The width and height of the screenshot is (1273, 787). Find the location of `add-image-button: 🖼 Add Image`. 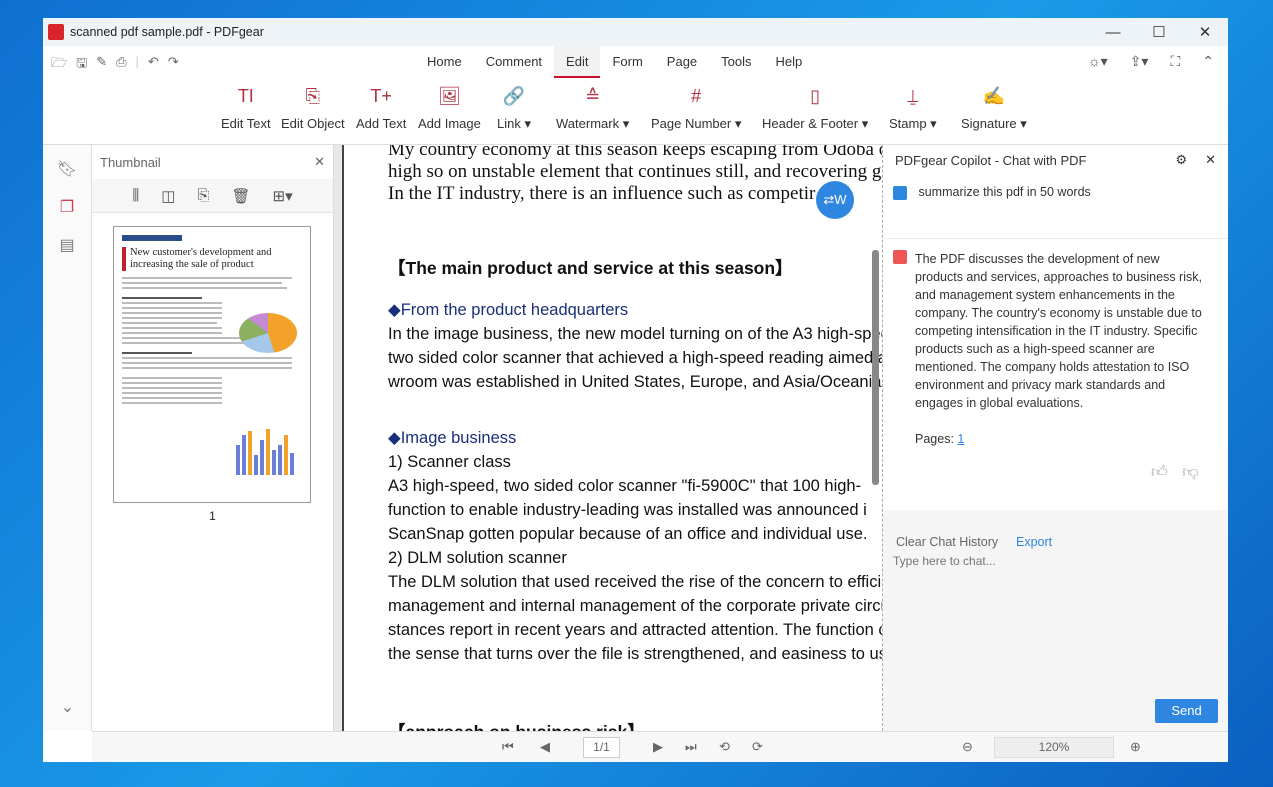

add-image-button: 🖼 Add Image is located at coordinates (449, 108).